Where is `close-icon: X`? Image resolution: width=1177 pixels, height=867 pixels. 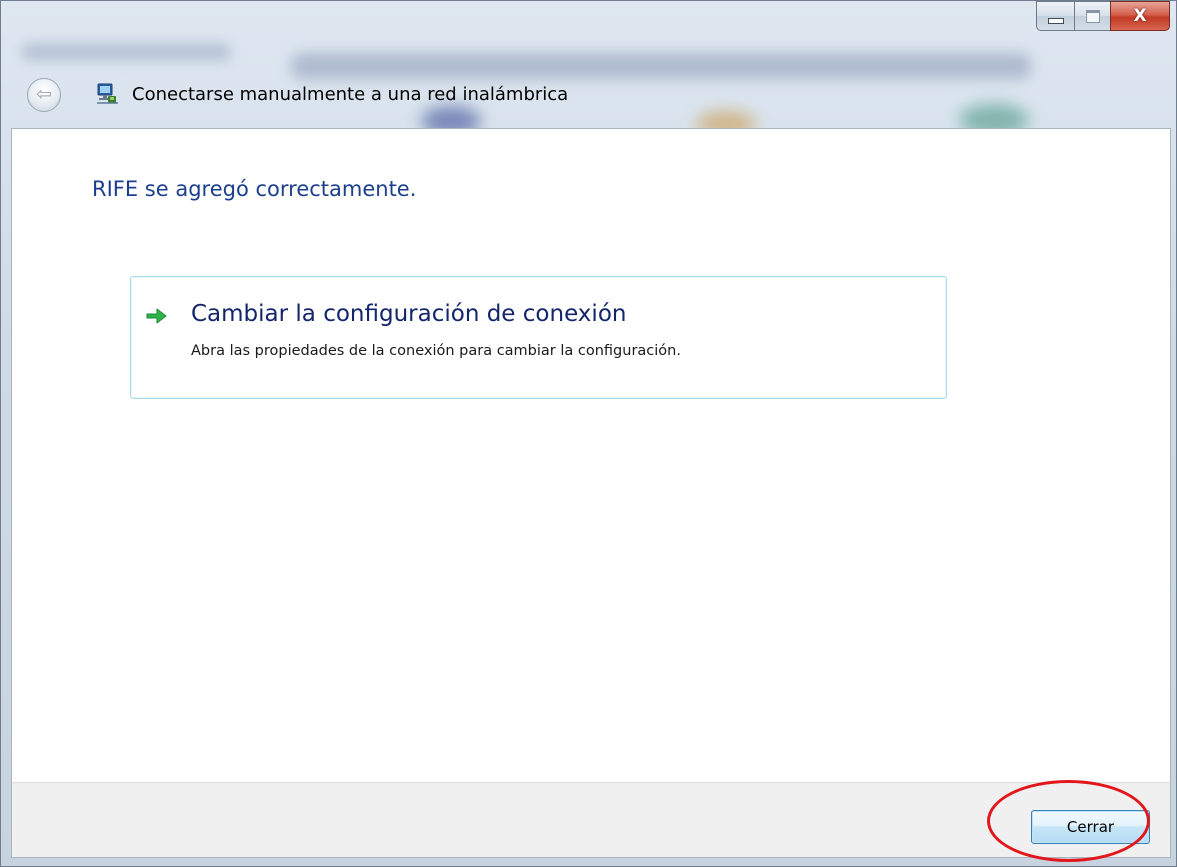
close-icon: X is located at coordinates (1140, 16).